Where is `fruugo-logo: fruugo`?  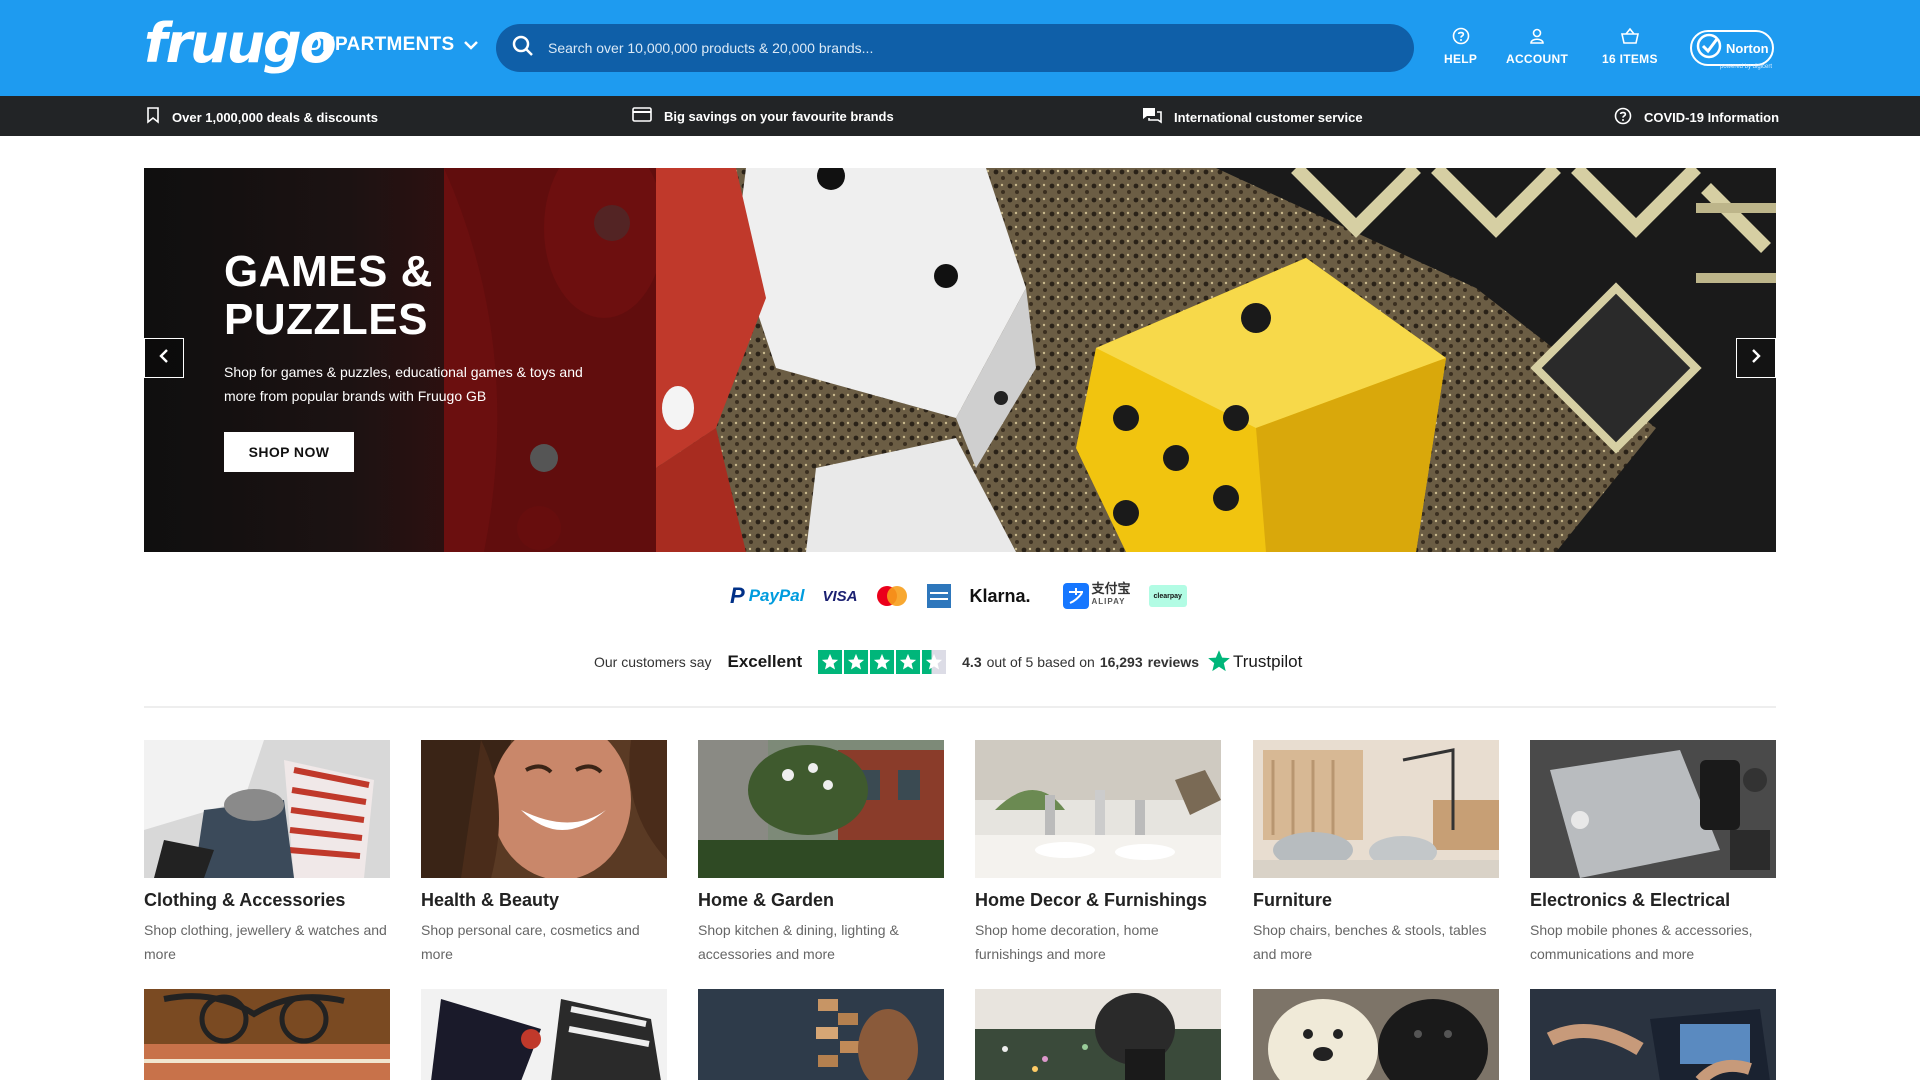
fruugo-logo: fruugo is located at coordinates (240, 47).